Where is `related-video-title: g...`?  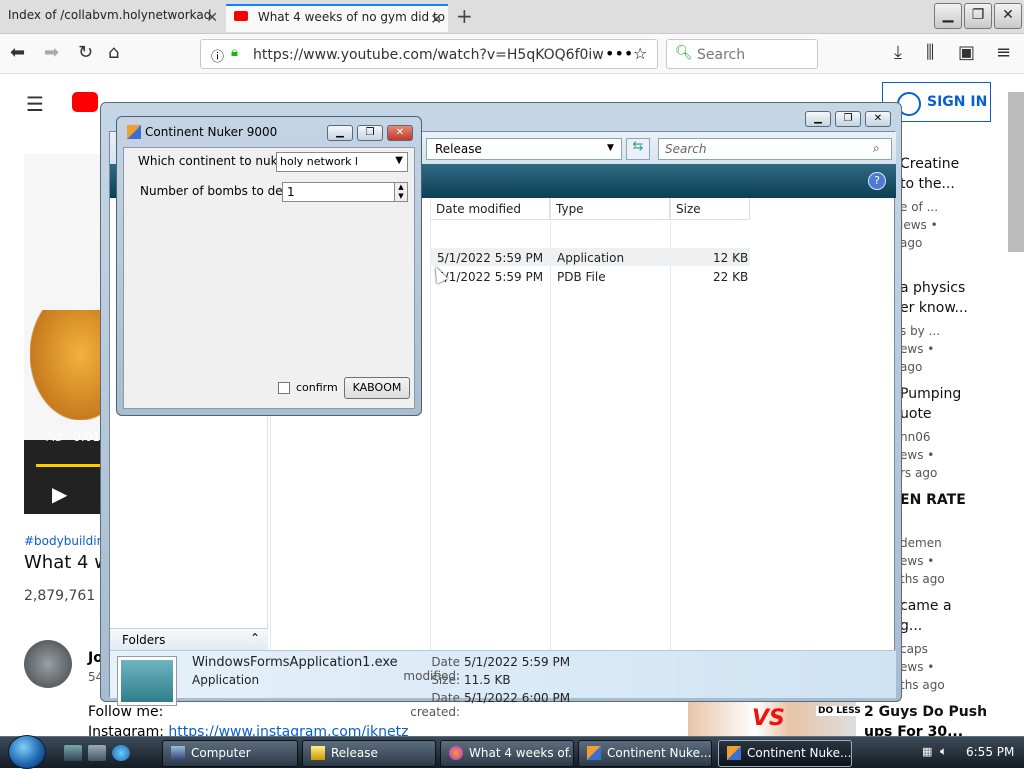 related-video-title: g... is located at coordinates (911, 626).